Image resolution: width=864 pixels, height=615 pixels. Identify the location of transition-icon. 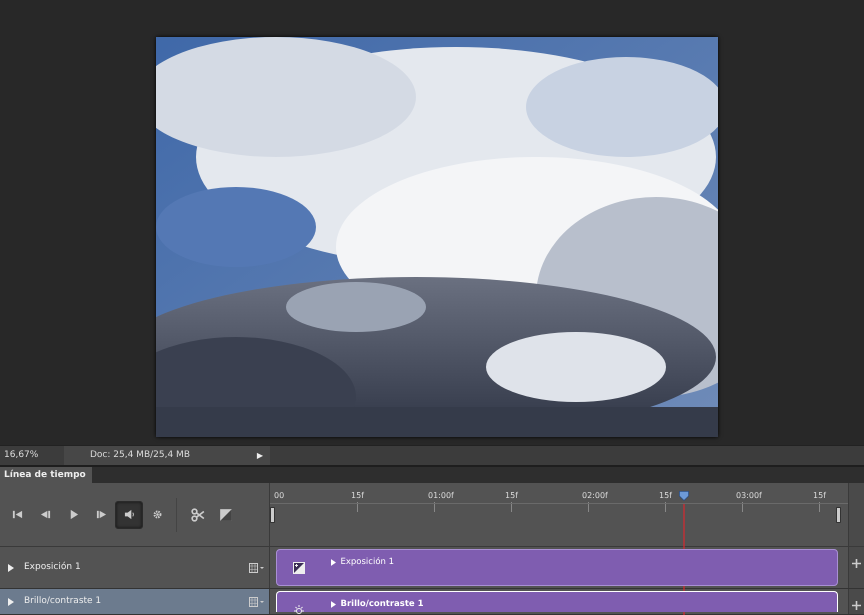
(226, 515).